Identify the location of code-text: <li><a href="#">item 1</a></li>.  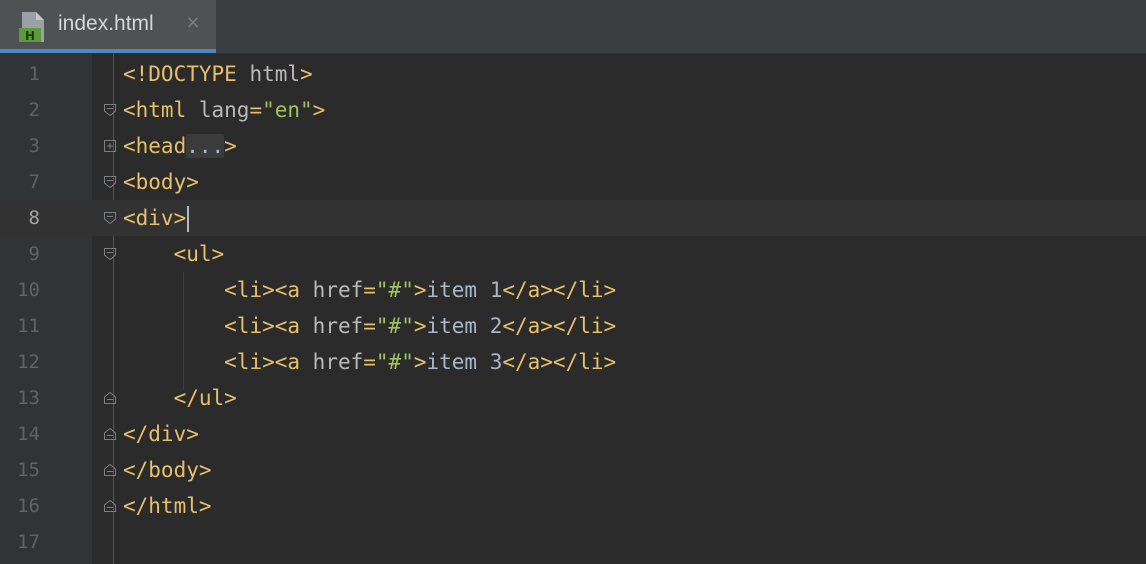
(369, 290).